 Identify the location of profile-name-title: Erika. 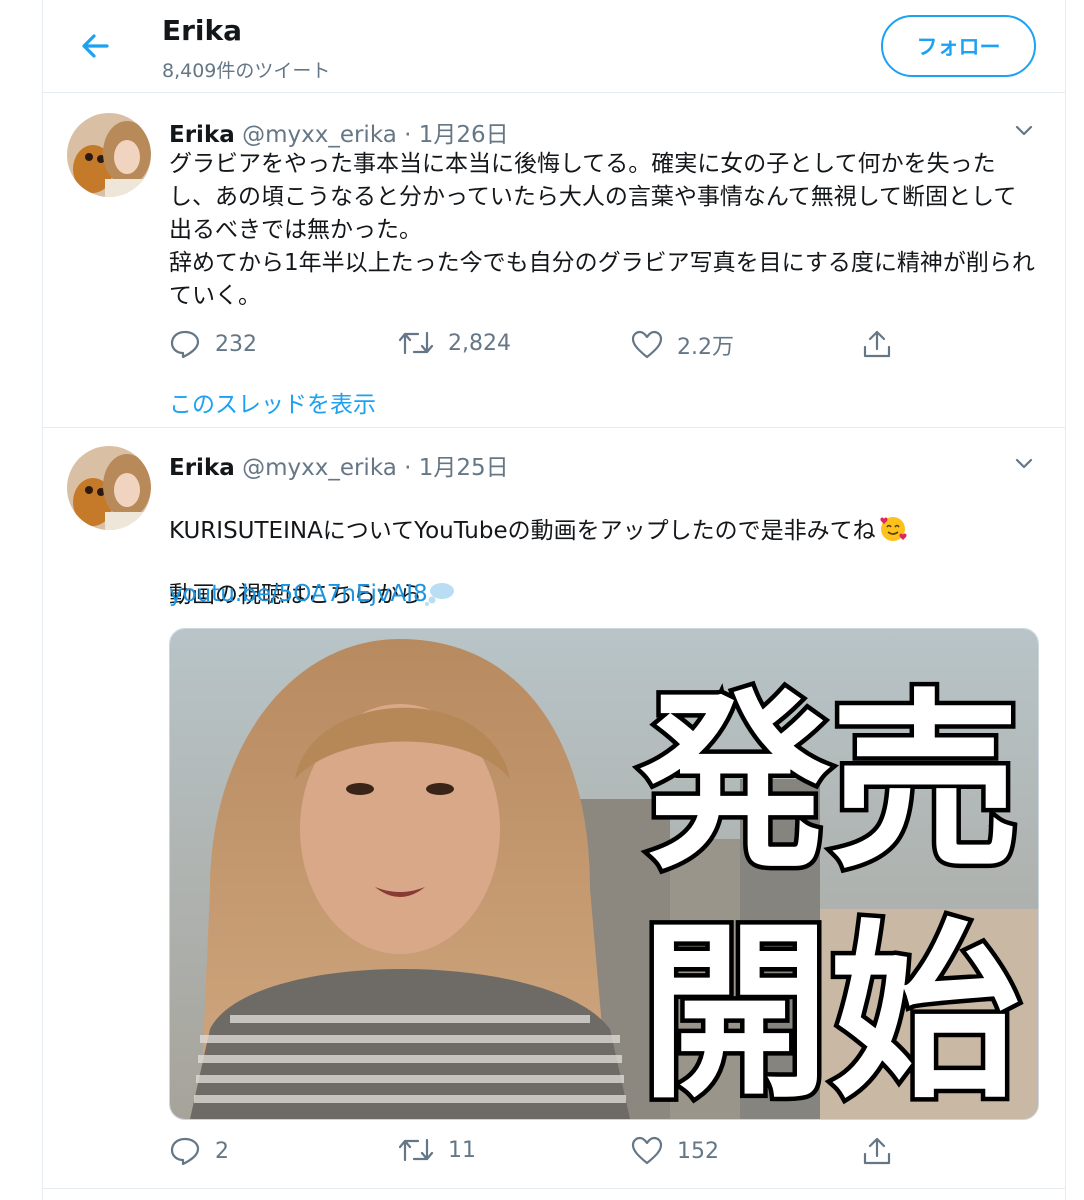
(202, 30).